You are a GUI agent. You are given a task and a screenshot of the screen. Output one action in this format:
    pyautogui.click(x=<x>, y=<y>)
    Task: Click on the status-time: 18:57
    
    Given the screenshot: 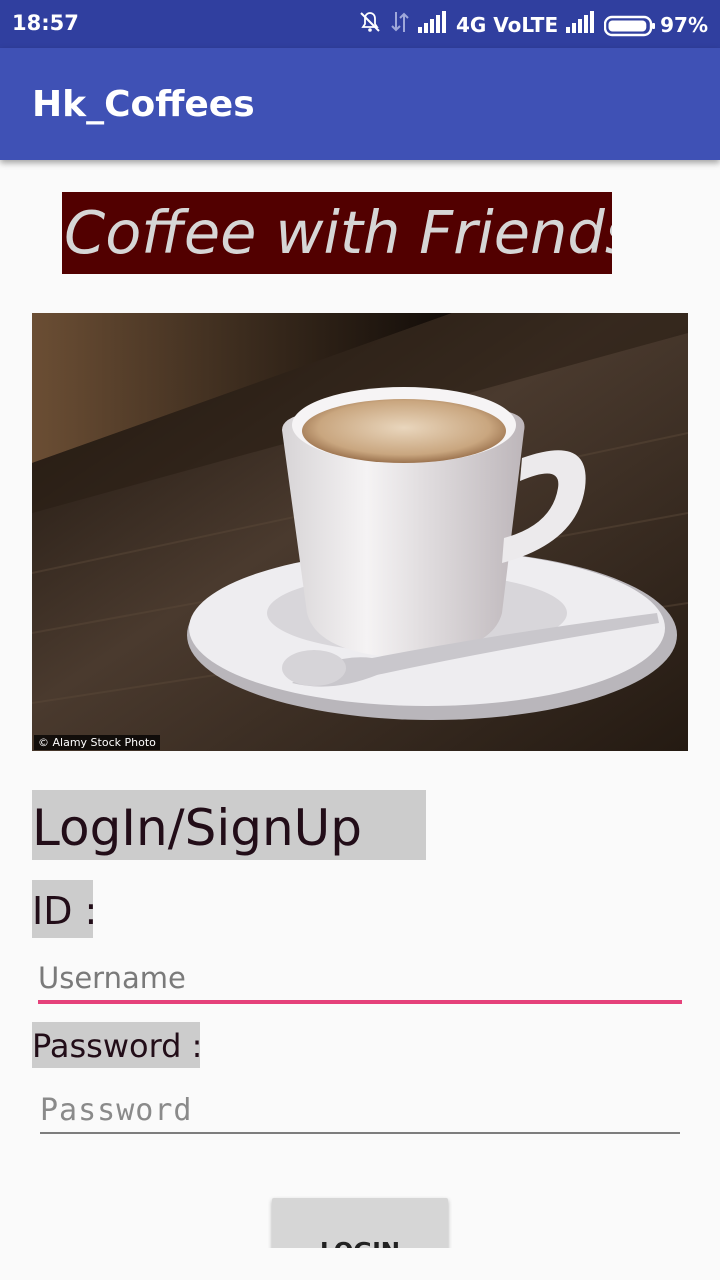 What is the action you would take?
    pyautogui.click(x=45, y=23)
    